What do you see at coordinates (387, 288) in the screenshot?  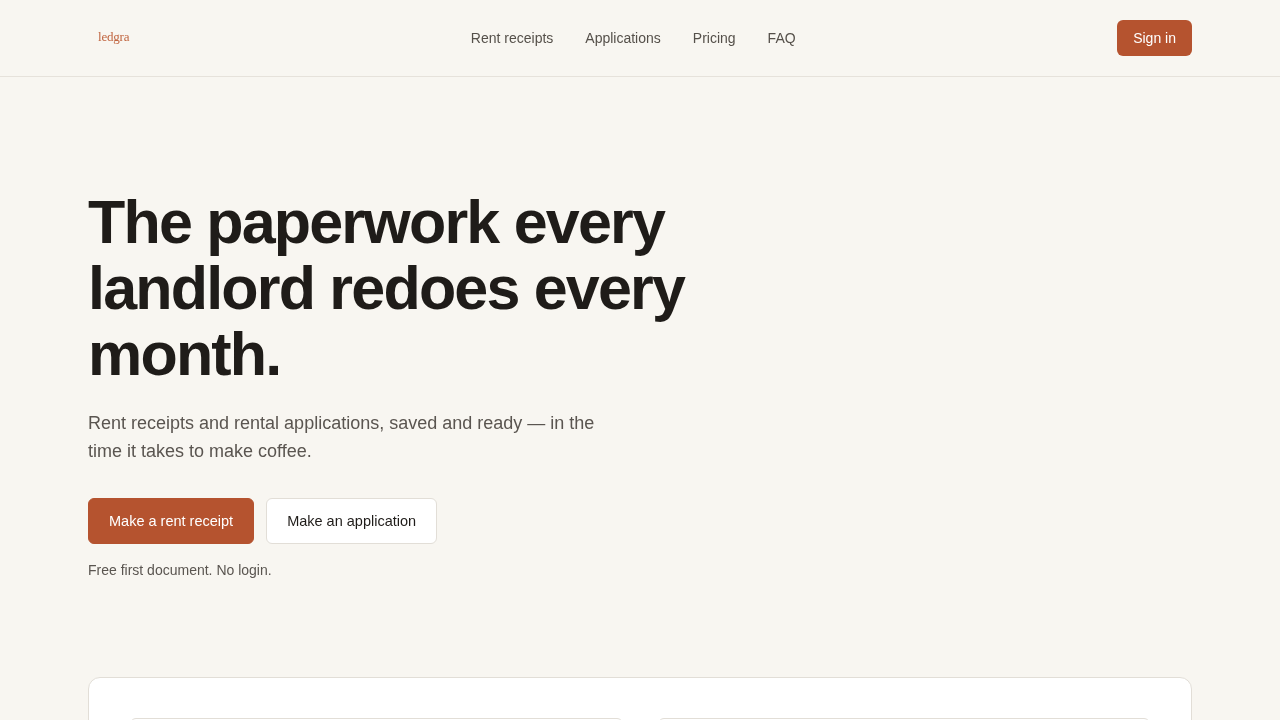 I see `hero-heading: The paperwork every landlord redoes every month.` at bounding box center [387, 288].